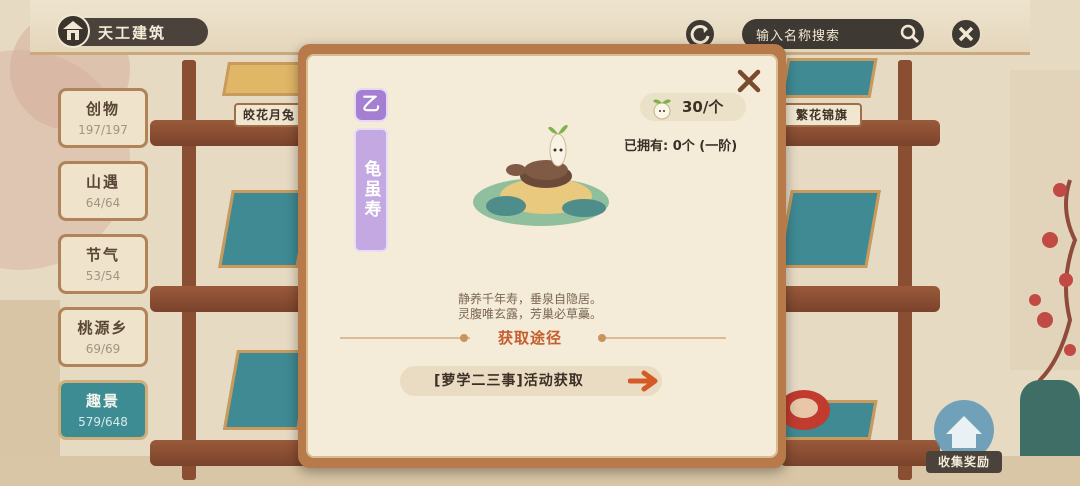 Image resolution: width=1080 pixels, height=486 pixels. Describe the element at coordinates (681, 146) in the screenshot. I see `owned-count: 已拥有: 0个 (一阶)` at that location.